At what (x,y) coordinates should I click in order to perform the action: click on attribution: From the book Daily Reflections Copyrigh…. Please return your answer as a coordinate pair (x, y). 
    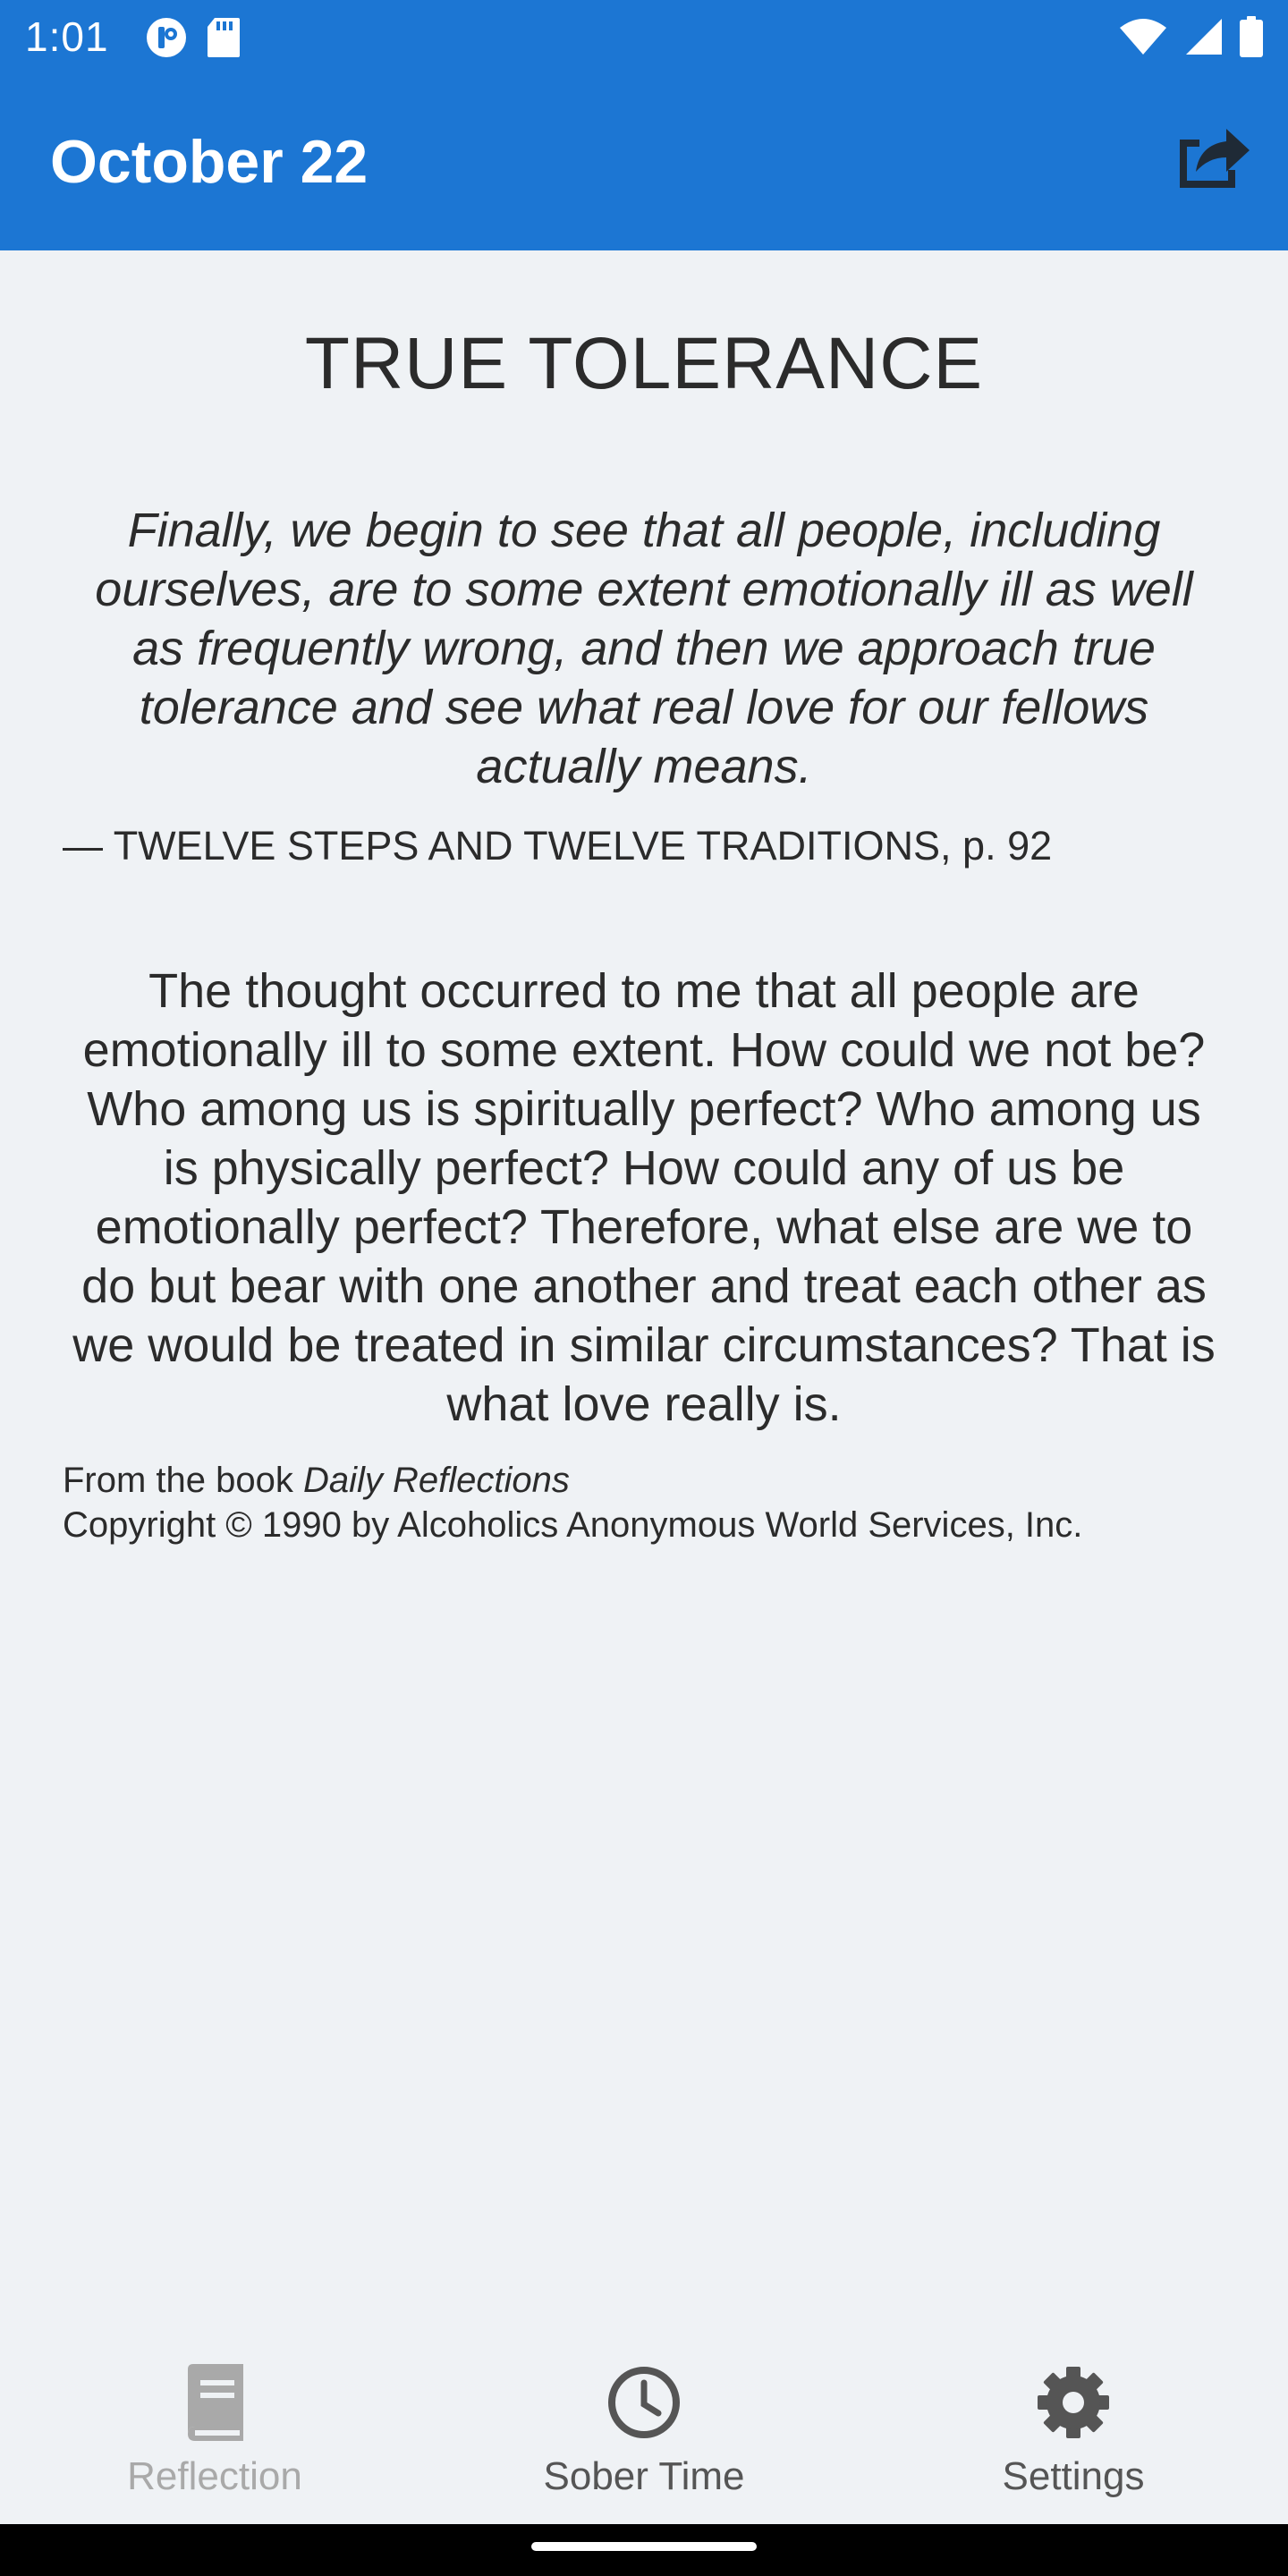
    Looking at the image, I should click on (653, 1502).